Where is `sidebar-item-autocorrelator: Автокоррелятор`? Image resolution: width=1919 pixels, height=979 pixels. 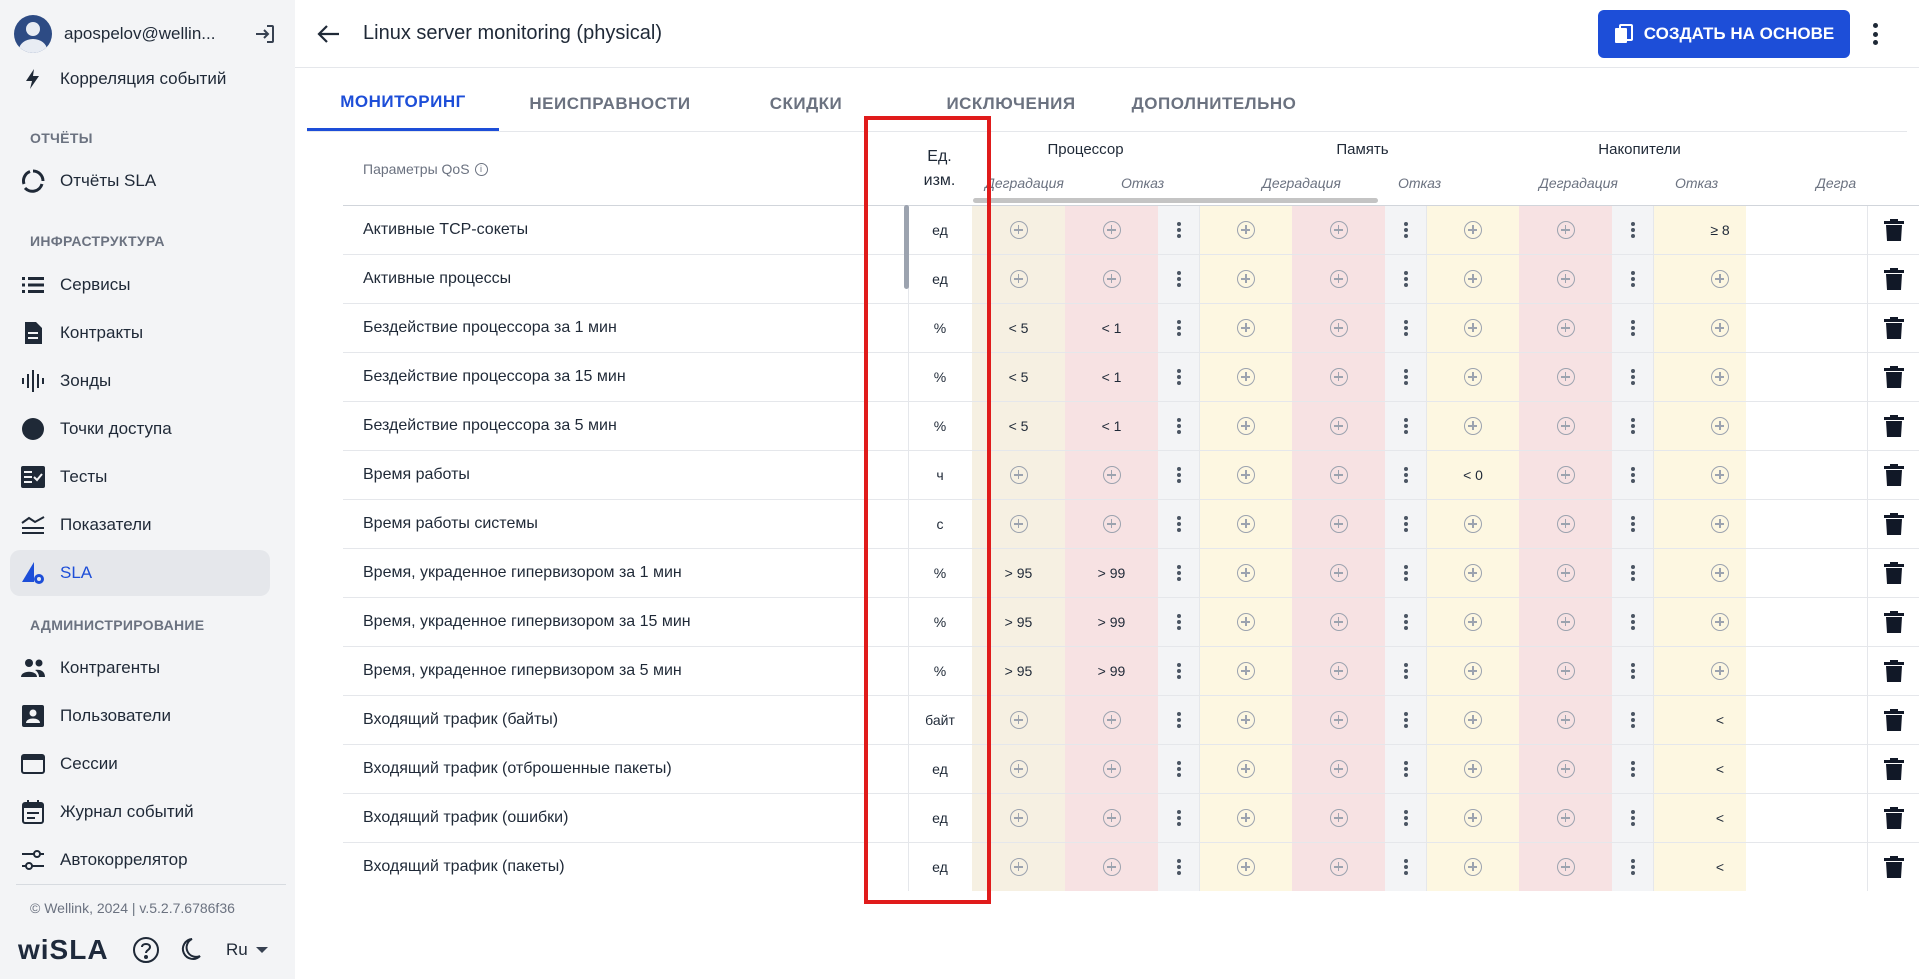
sidebar-item-autocorrelator: Автокоррелятор is located at coordinates (140, 860).